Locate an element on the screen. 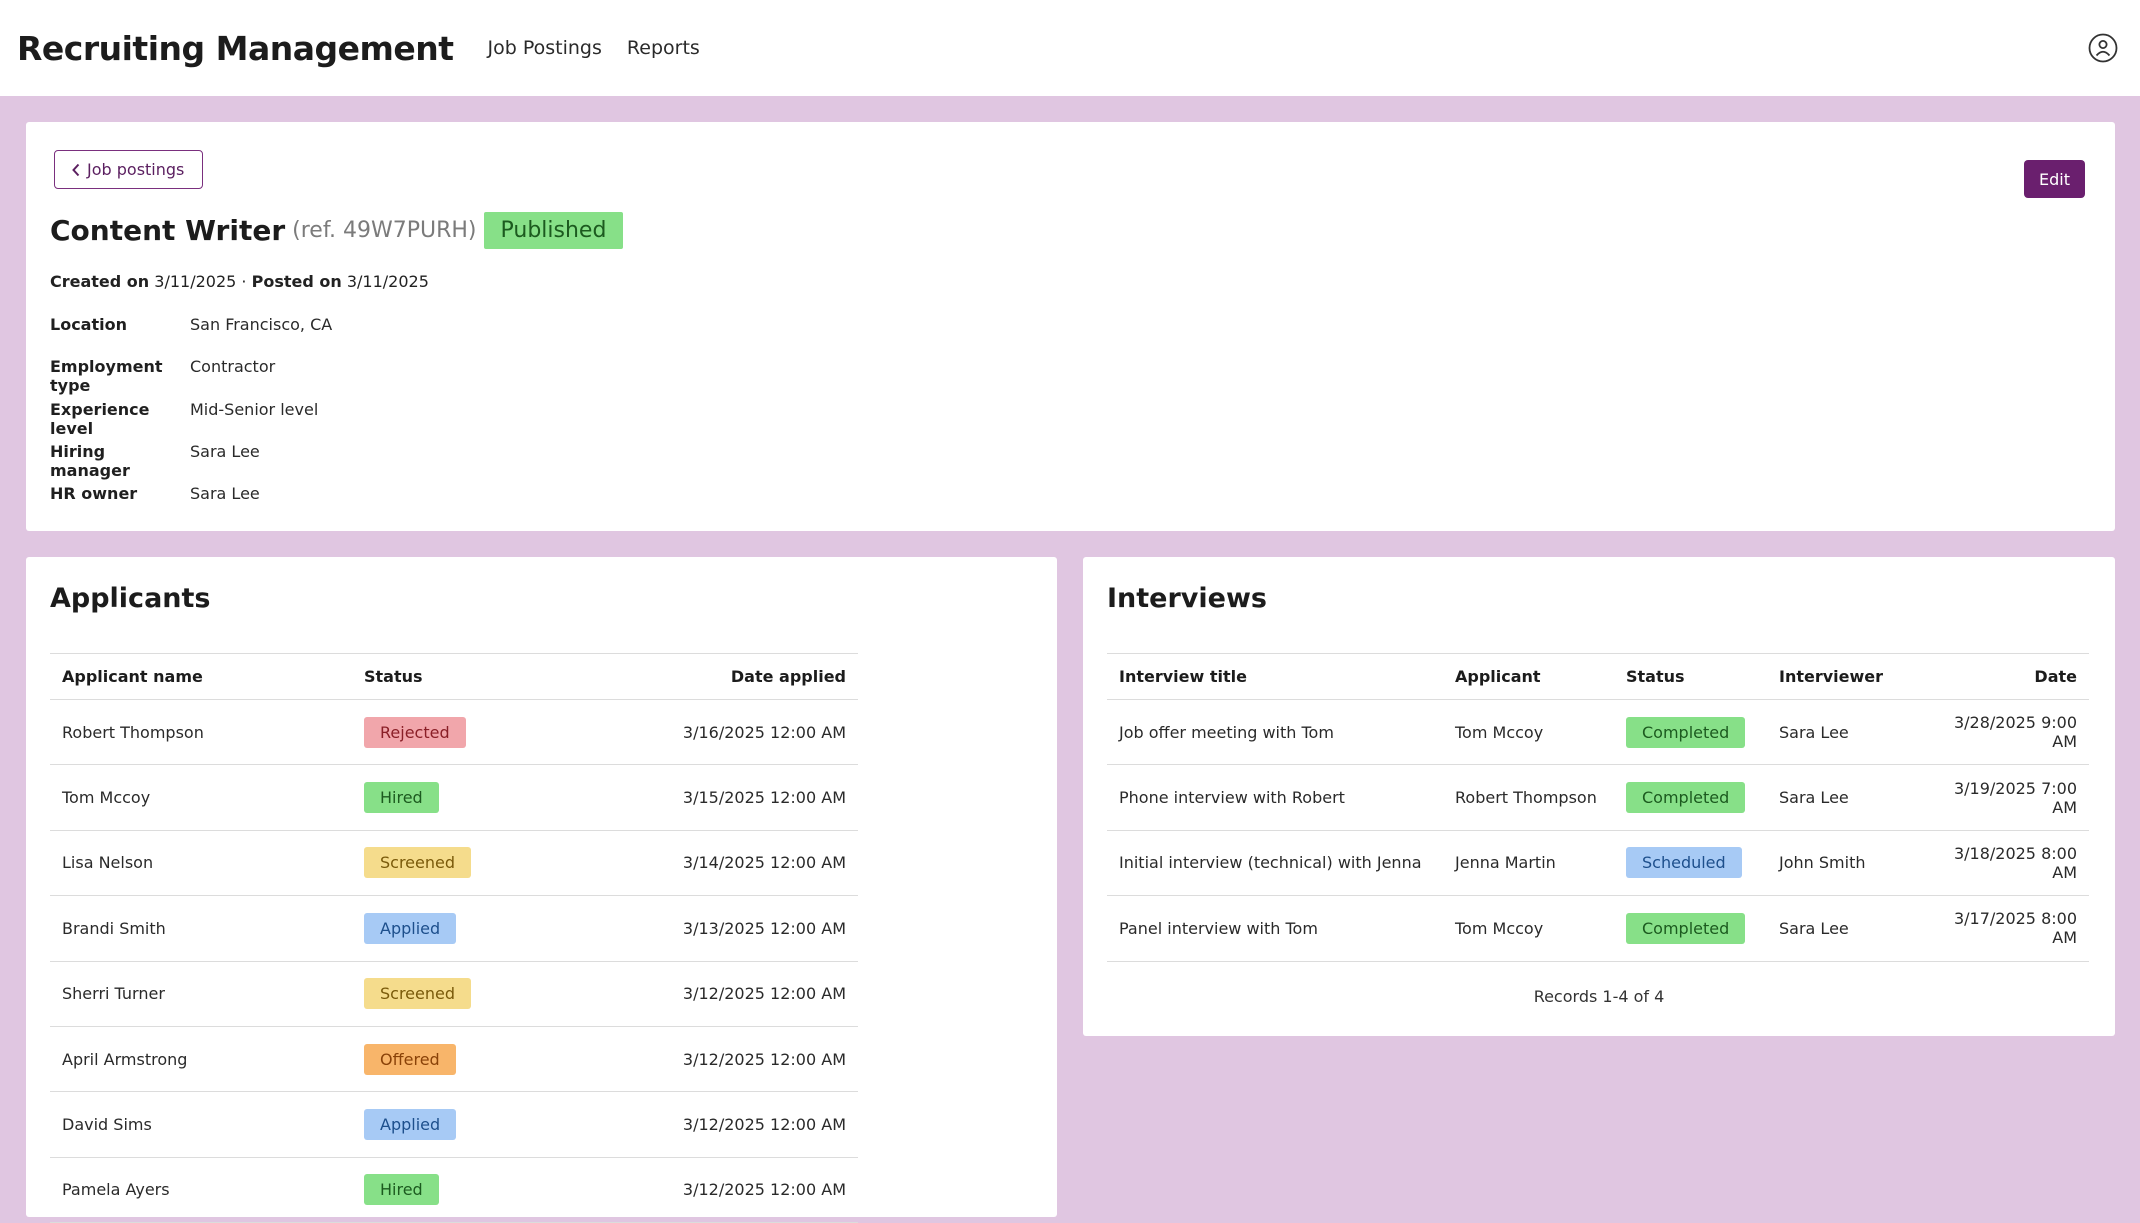  table-row: Tom Mccoy Hired 3/15/2025 12:00 AM is located at coordinates (454, 797).